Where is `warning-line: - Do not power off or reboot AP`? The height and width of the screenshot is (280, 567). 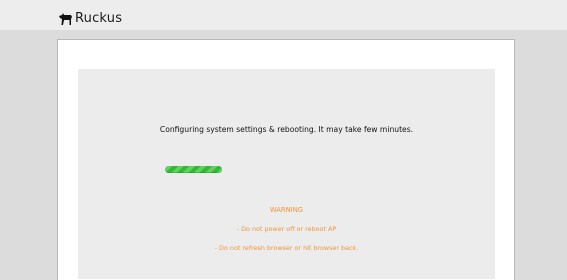 warning-line: - Do not power off or reboot AP is located at coordinates (286, 229).